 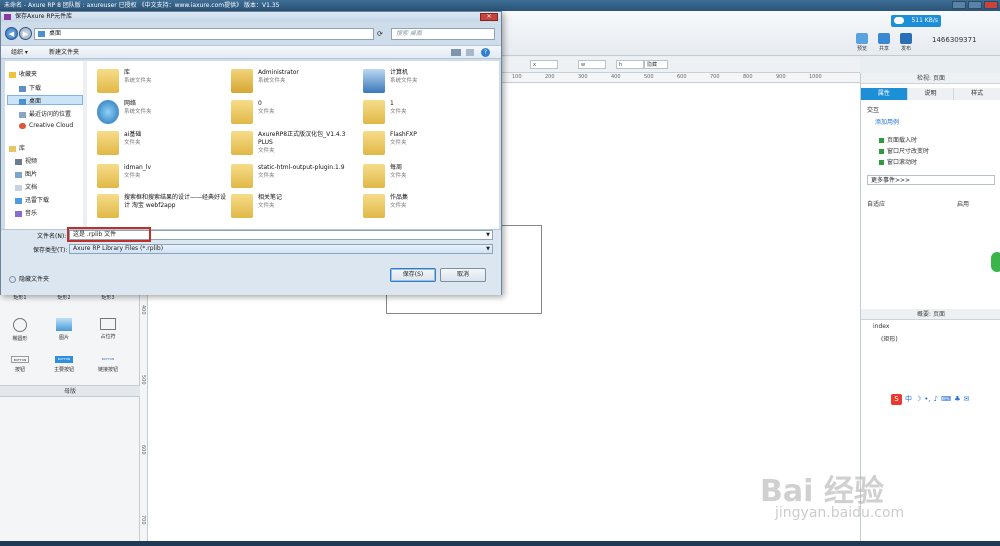 What do you see at coordinates (398, 206) in the screenshot?
I see `file-type: 文件夹` at bounding box center [398, 206].